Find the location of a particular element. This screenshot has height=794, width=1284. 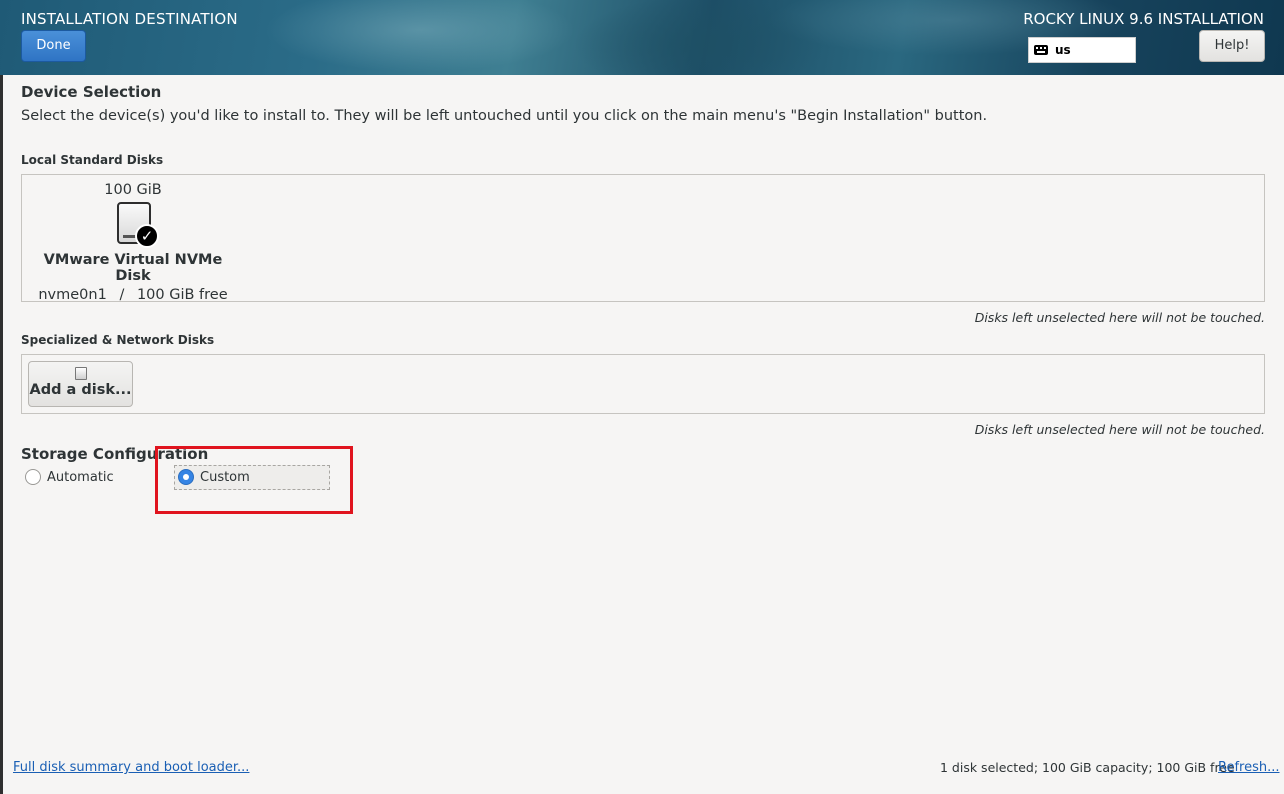

disk-size: 100 GiB is located at coordinates (133, 190).